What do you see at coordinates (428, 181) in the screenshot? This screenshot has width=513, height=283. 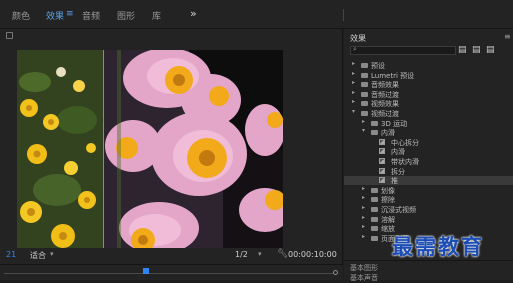 I see `effect-item: 推` at bounding box center [428, 181].